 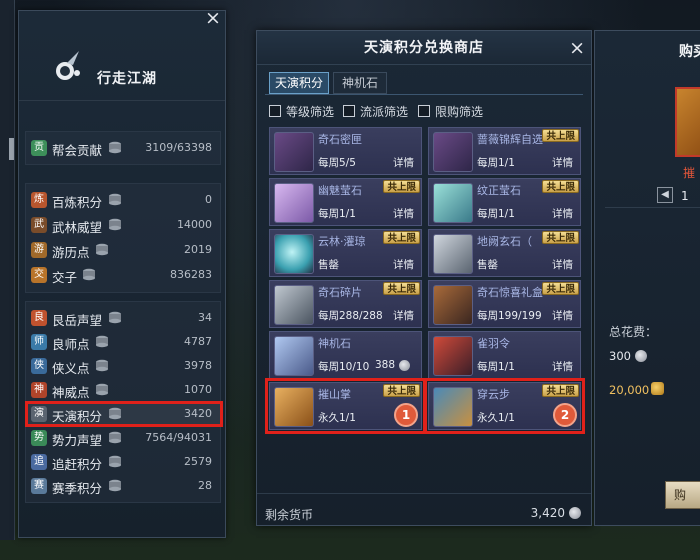 I want to click on currency-row: 游游历点 2019, so click(x=124, y=250).